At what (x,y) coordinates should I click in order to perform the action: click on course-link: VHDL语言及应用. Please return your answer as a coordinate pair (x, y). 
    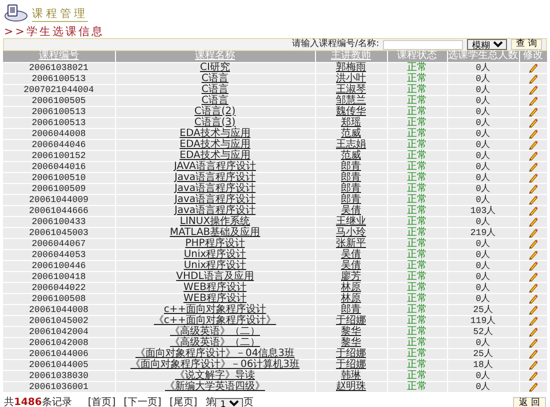
    Looking at the image, I should click on (215, 276).